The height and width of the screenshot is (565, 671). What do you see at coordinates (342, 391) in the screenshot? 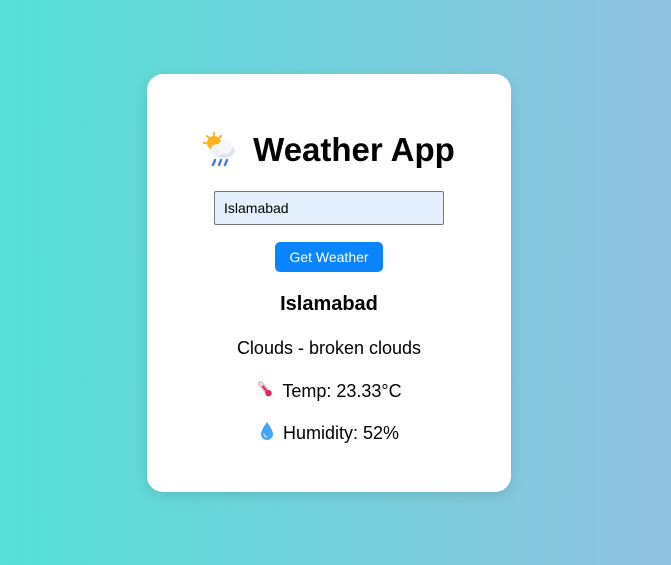
I see `temperature-text: Temp: 23.33°C` at bounding box center [342, 391].